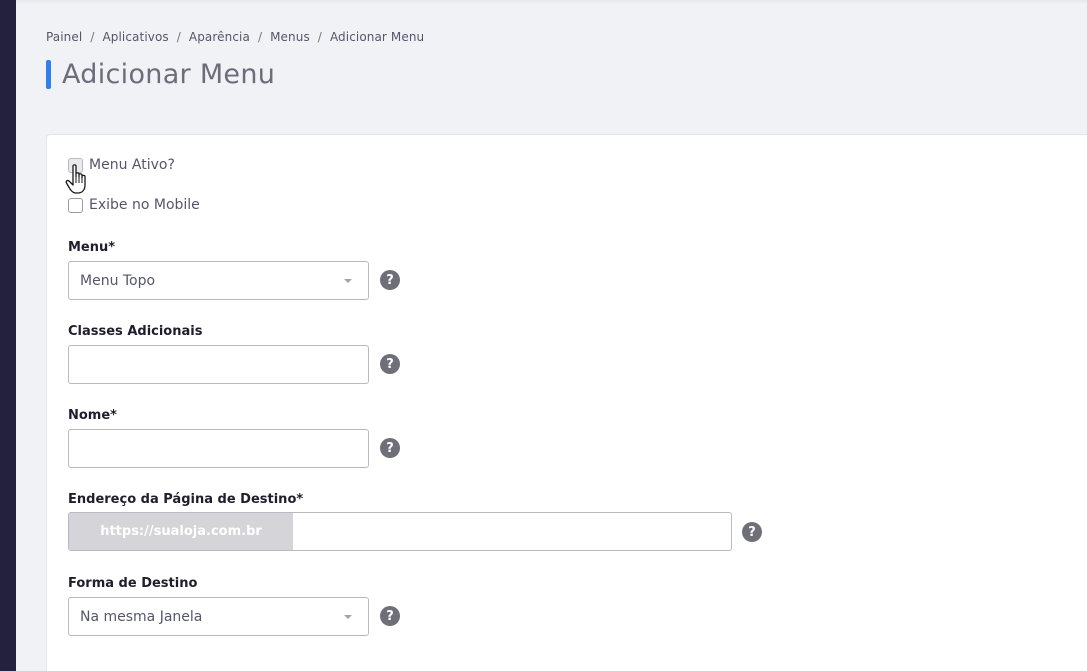 The height and width of the screenshot is (671, 1087). I want to click on menu-select-value: Menu Topo, so click(118, 281).